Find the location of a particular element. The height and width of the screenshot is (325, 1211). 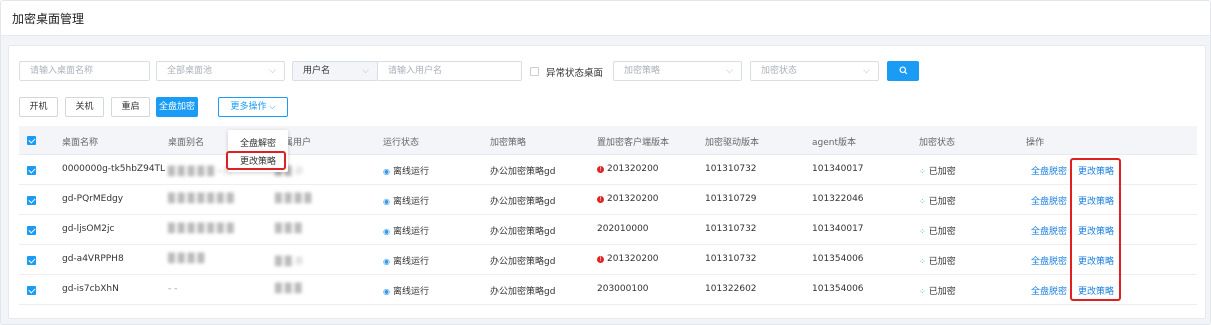

desktop-alias: █ █ █ █ █ █ █ is located at coordinates (201, 199).